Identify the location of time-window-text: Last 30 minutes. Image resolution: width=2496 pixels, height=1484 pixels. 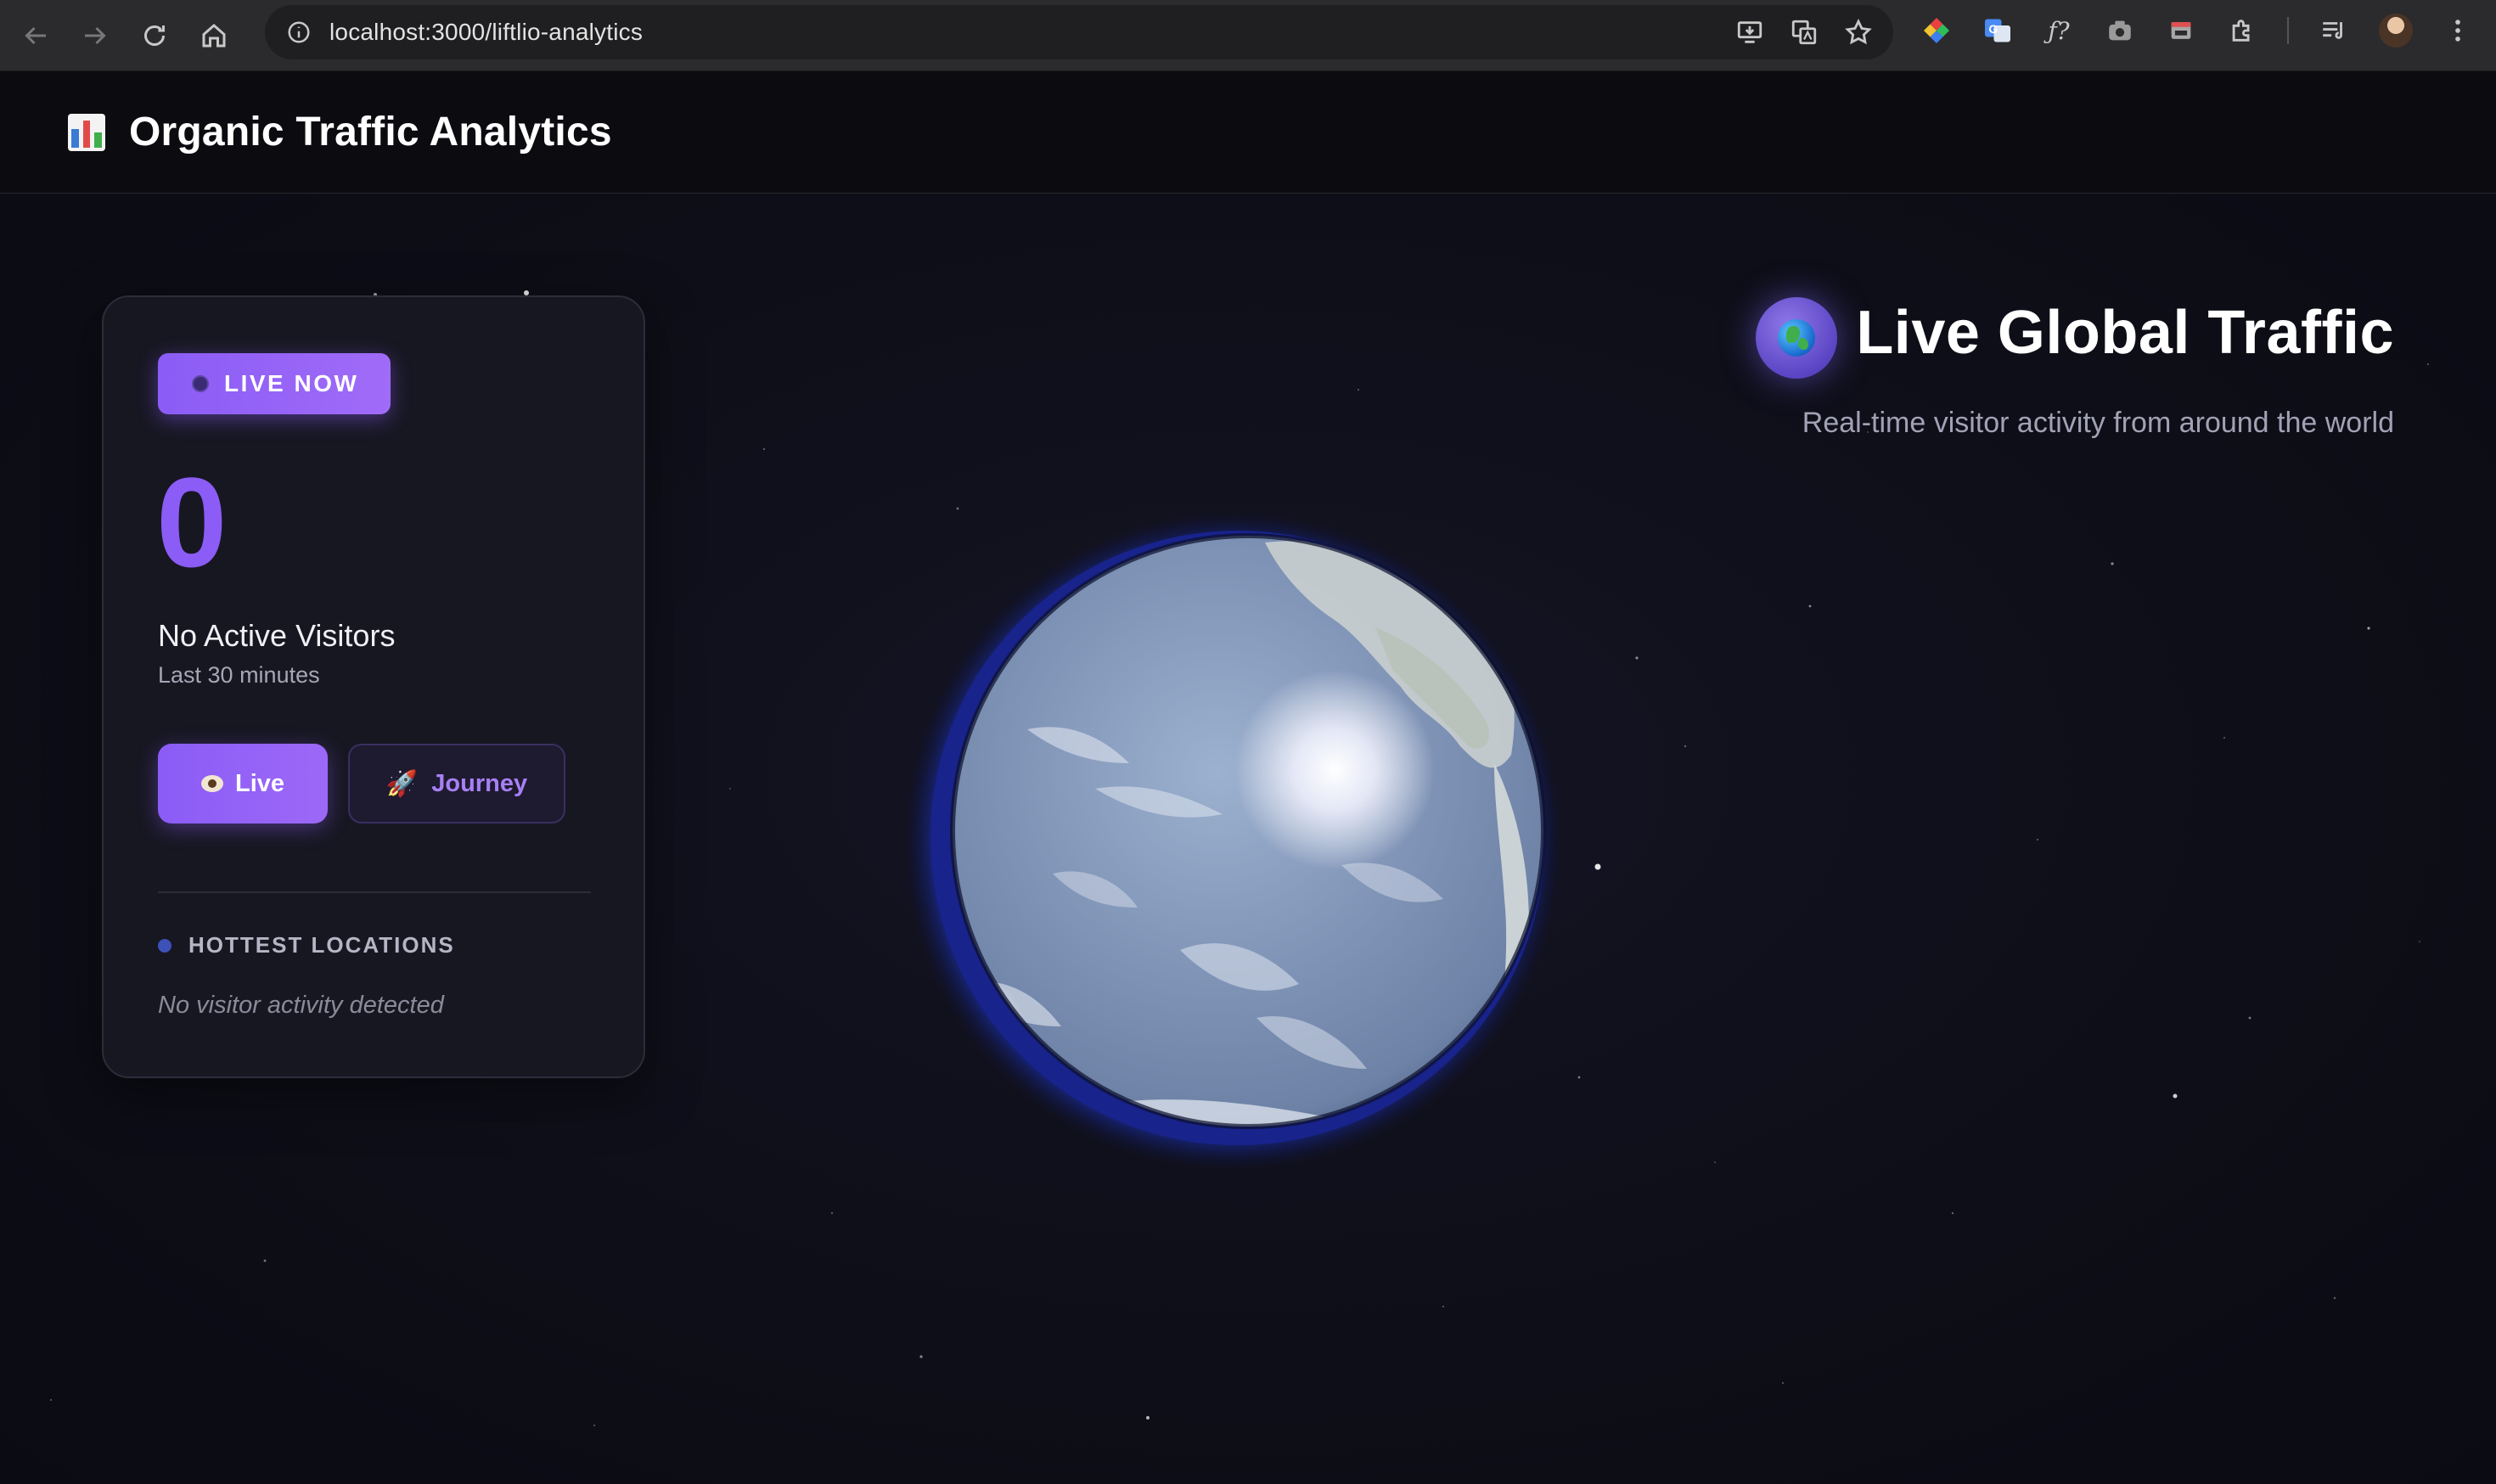
(239, 675).